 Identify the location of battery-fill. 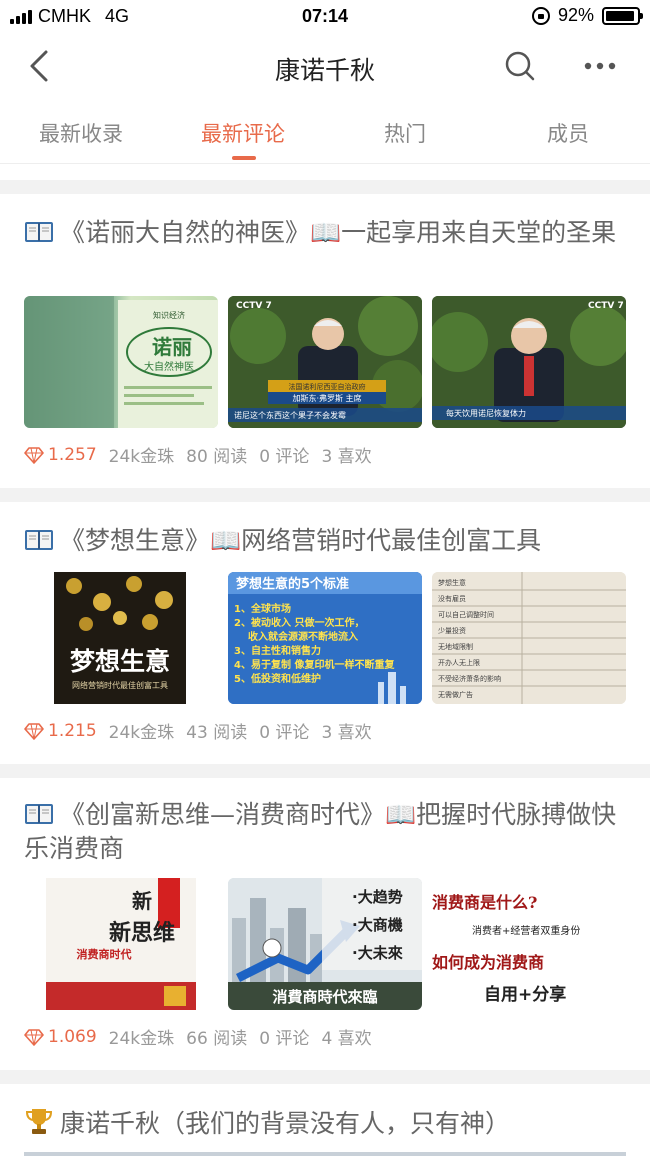
(620, 15).